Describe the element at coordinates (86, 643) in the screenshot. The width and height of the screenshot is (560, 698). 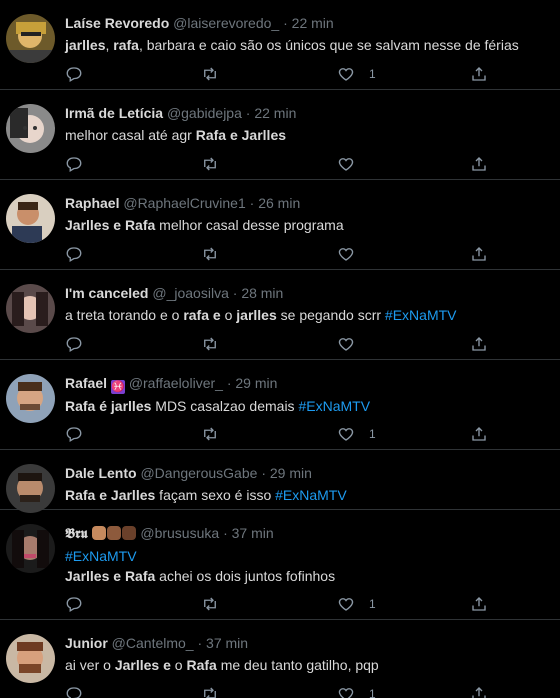
I see `display-name: Junior` at that location.